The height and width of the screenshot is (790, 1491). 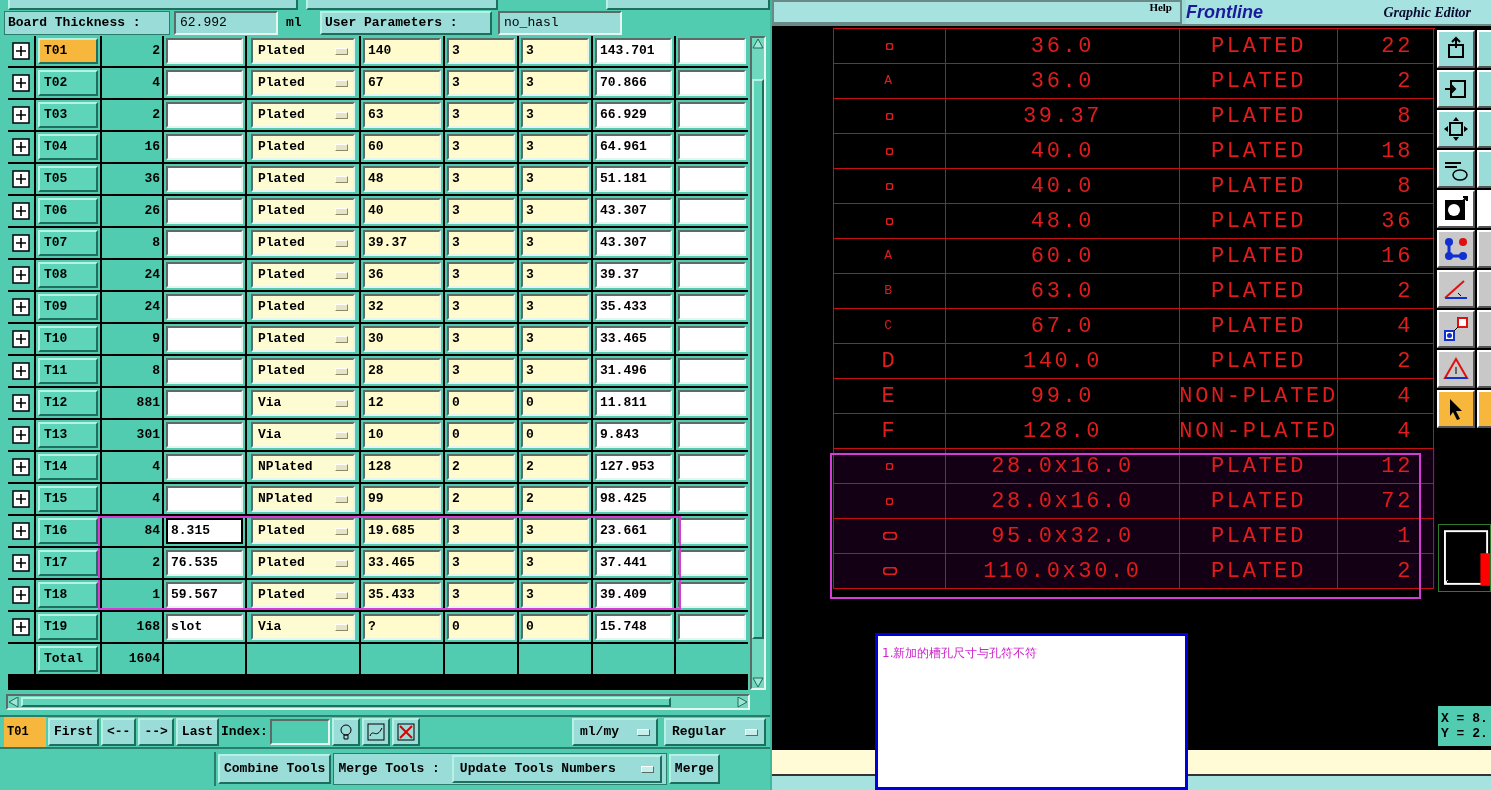 What do you see at coordinates (68, 531) in the screenshot?
I see `tool-button: T16` at bounding box center [68, 531].